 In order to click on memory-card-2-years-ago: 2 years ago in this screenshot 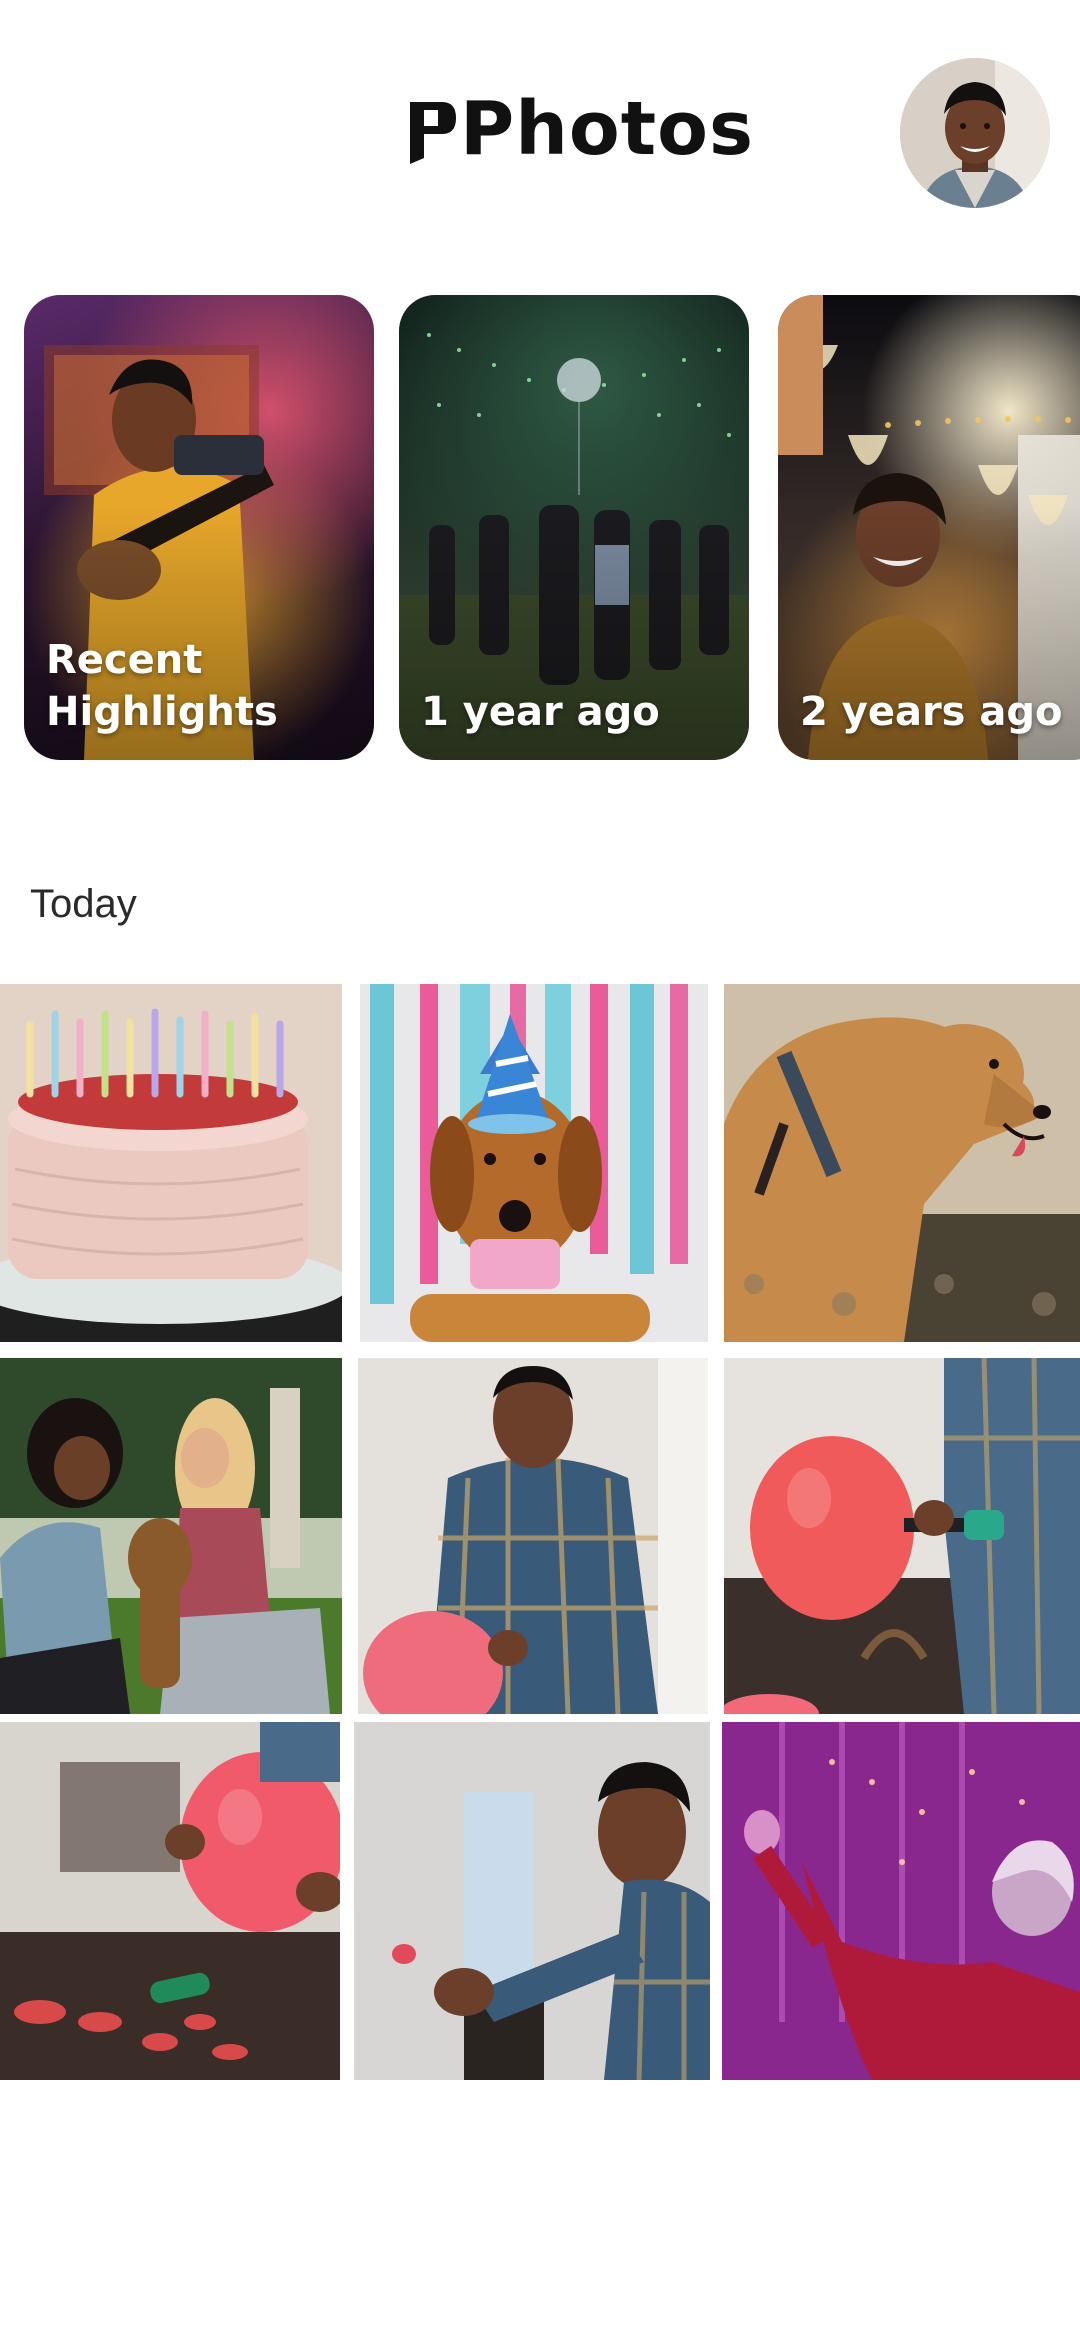, I will do `click(929, 527)`.